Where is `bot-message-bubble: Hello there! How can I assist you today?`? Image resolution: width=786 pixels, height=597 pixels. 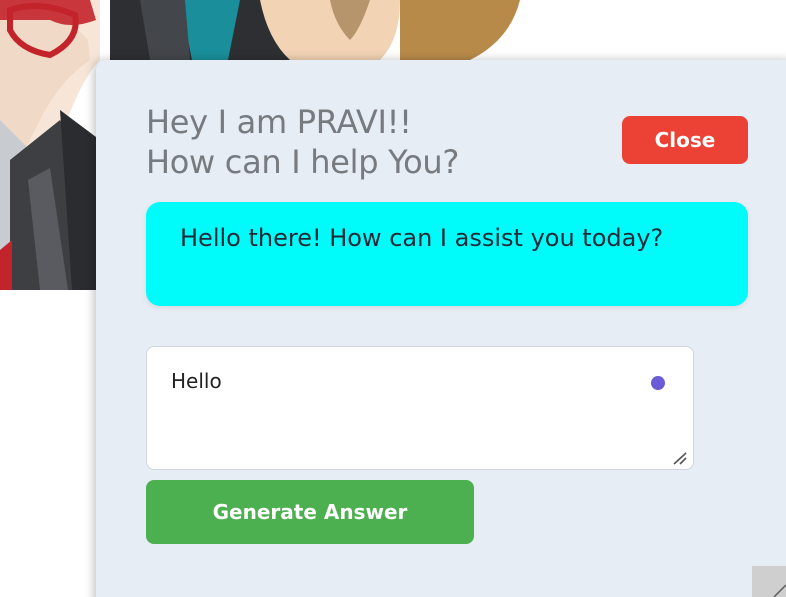
bot-message-bubble: Hello there! How can I assist you today? is located at coordinates (447, 254).